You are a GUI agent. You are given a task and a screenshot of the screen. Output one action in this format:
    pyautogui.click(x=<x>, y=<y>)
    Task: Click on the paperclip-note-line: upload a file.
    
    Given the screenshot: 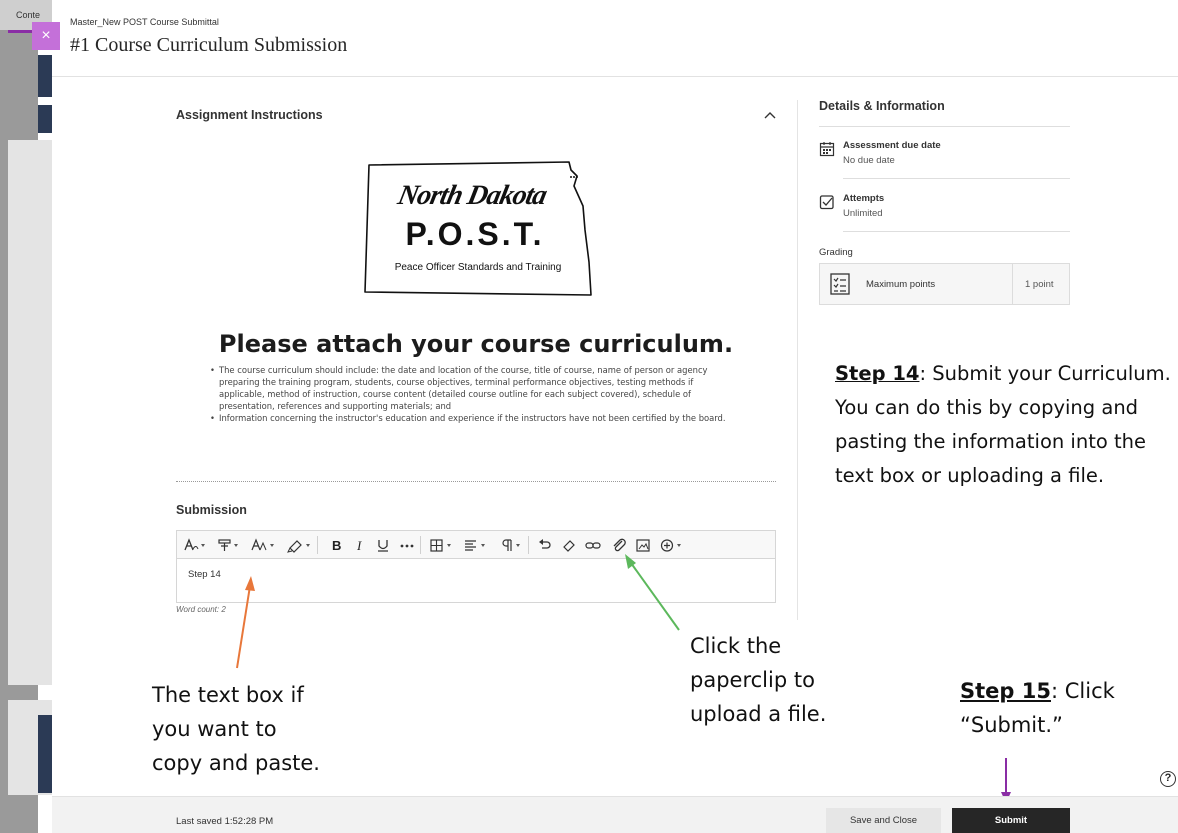 What is the action you would take?
    pyautogui.click(x=758, y=714)
    